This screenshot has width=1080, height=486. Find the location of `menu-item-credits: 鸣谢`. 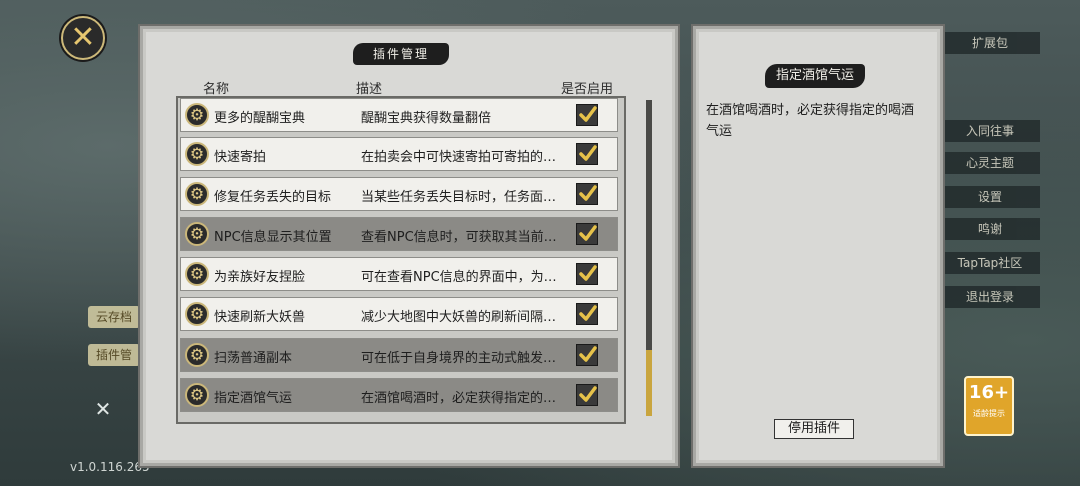

menu-item-credits: 鸣谢 is located at coordinates (990, 229).